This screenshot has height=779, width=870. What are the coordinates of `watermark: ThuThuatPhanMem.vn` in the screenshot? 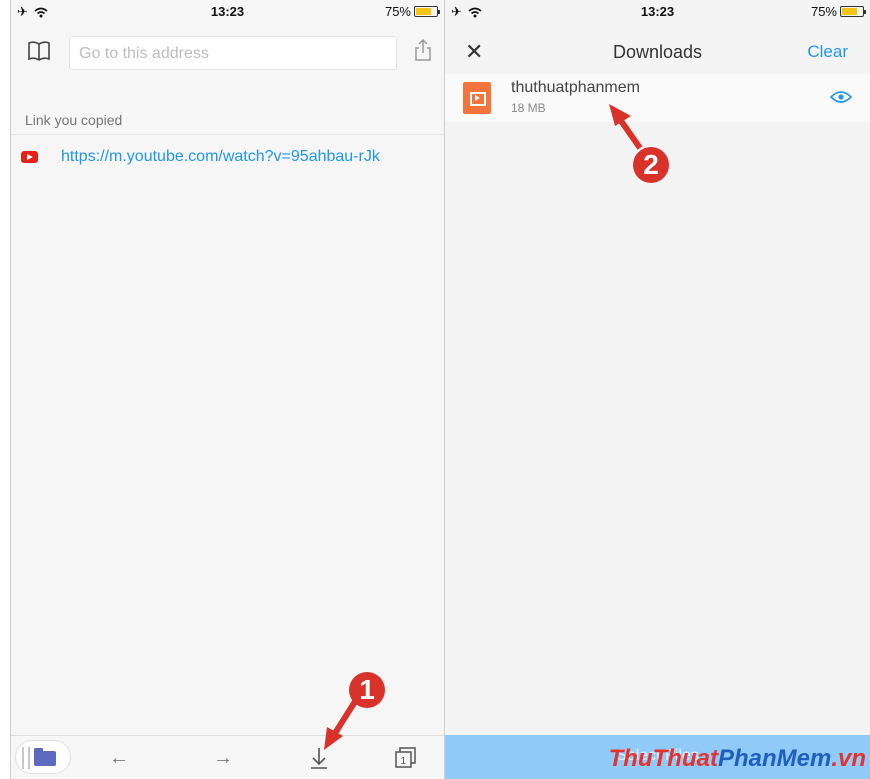 It's located at (737, 759).